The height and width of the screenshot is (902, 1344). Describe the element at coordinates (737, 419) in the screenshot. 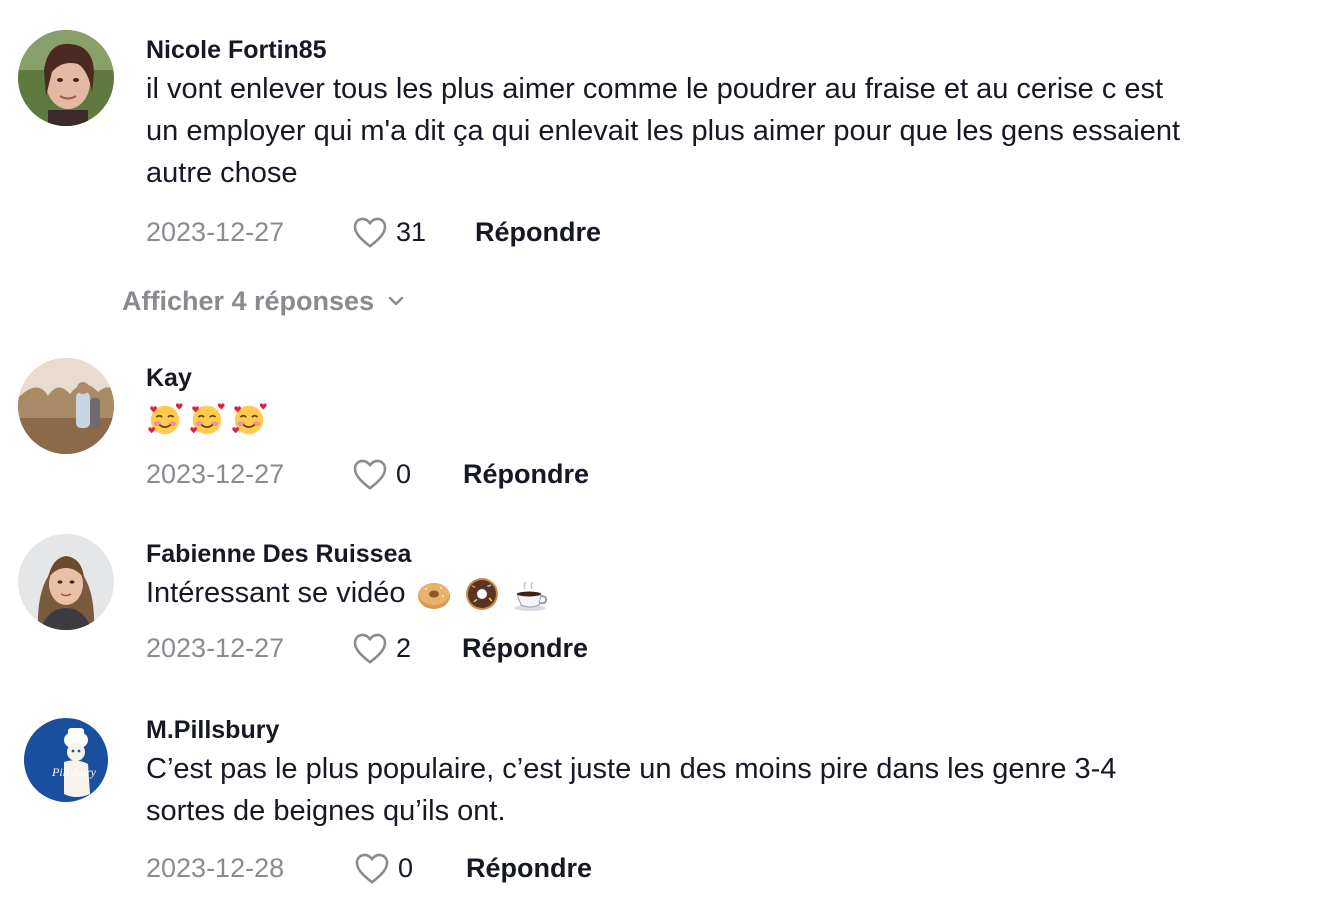

I see `comment-emojis` at that location.